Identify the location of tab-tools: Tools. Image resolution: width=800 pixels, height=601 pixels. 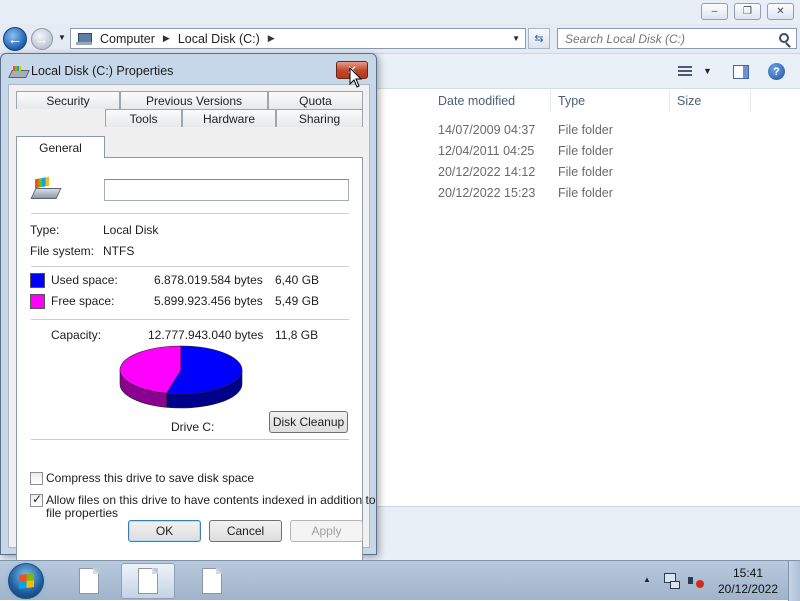
(143, 118).